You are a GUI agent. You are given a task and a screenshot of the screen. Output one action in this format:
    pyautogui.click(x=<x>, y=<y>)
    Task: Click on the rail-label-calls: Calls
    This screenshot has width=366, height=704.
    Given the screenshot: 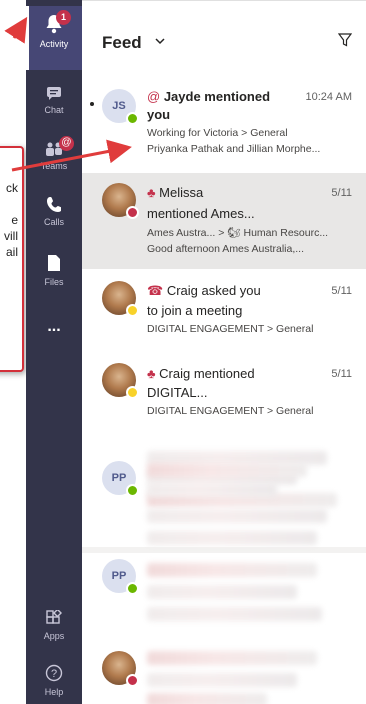 What is the action you would take?
    pyautogui.click(x=53, y=222)
    